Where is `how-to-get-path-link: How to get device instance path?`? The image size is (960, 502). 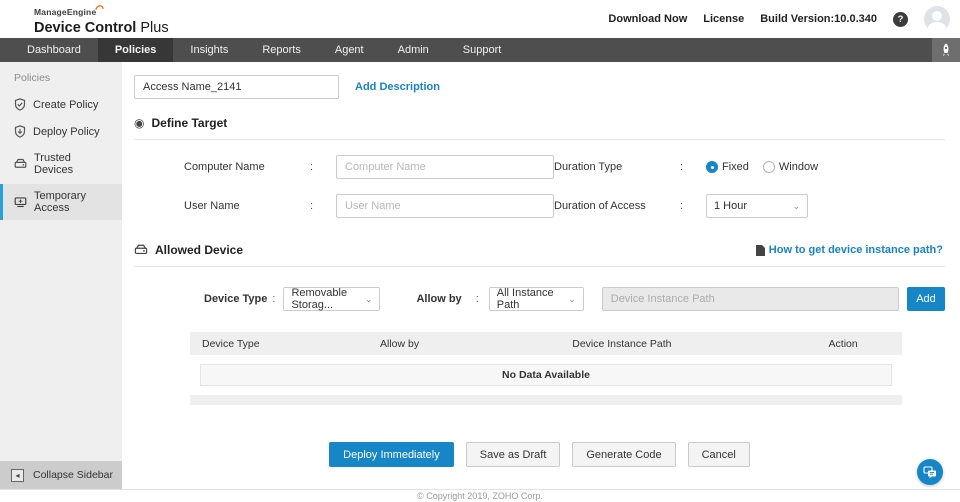
how-to-get-path-link: How to get device instance path? is located at coordinates (849, 250).